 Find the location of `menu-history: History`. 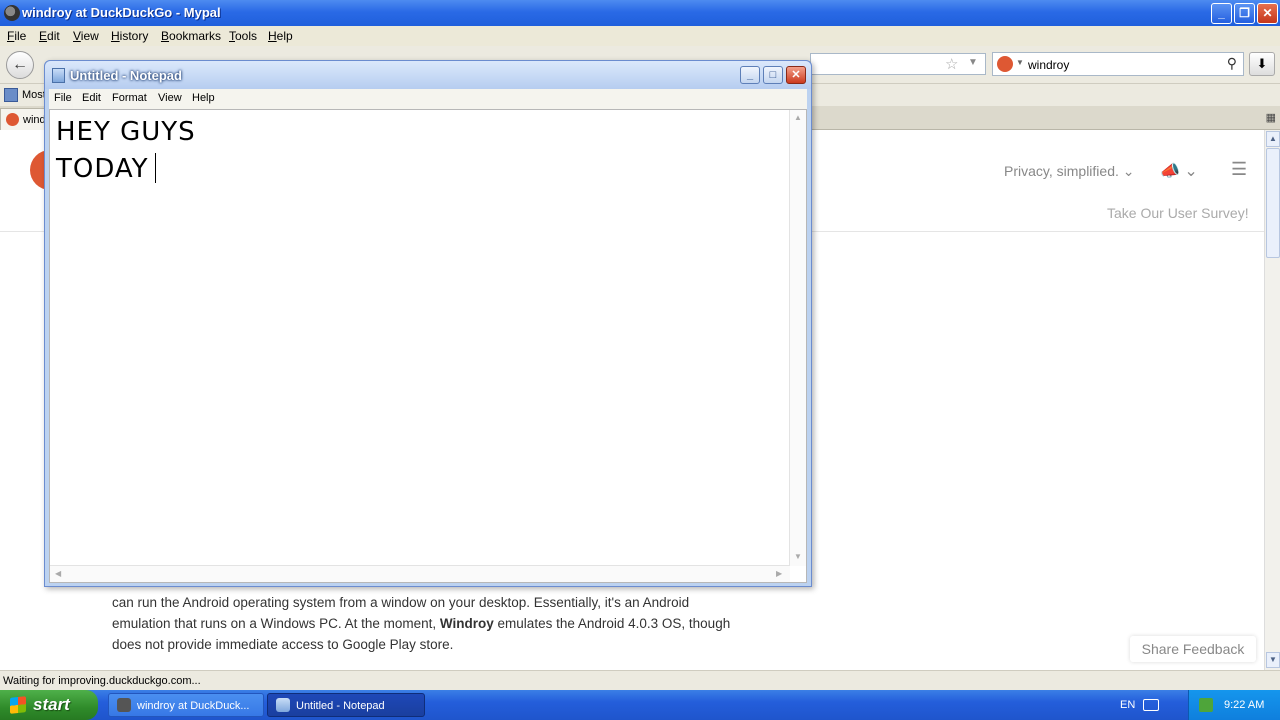

menu-history: History is located at coordinates (129, 36).